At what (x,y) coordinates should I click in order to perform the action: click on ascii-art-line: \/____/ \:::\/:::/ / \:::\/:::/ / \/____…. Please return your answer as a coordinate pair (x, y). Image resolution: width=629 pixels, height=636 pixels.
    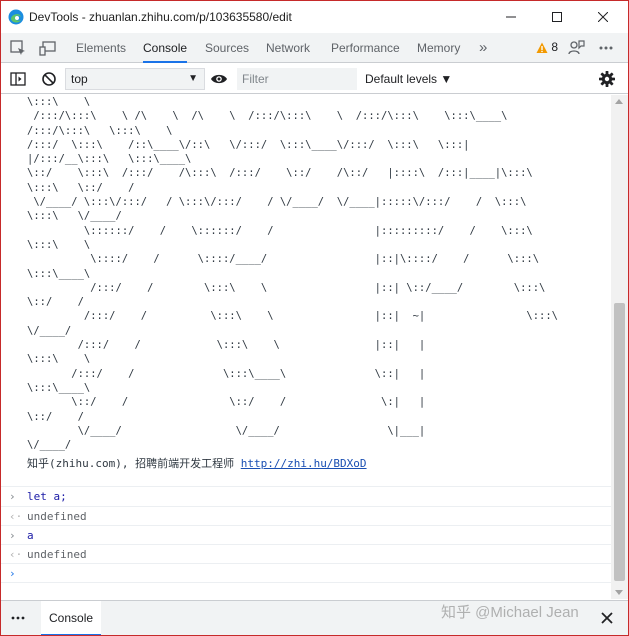
    Looking at the image, I should click on (277, 202).